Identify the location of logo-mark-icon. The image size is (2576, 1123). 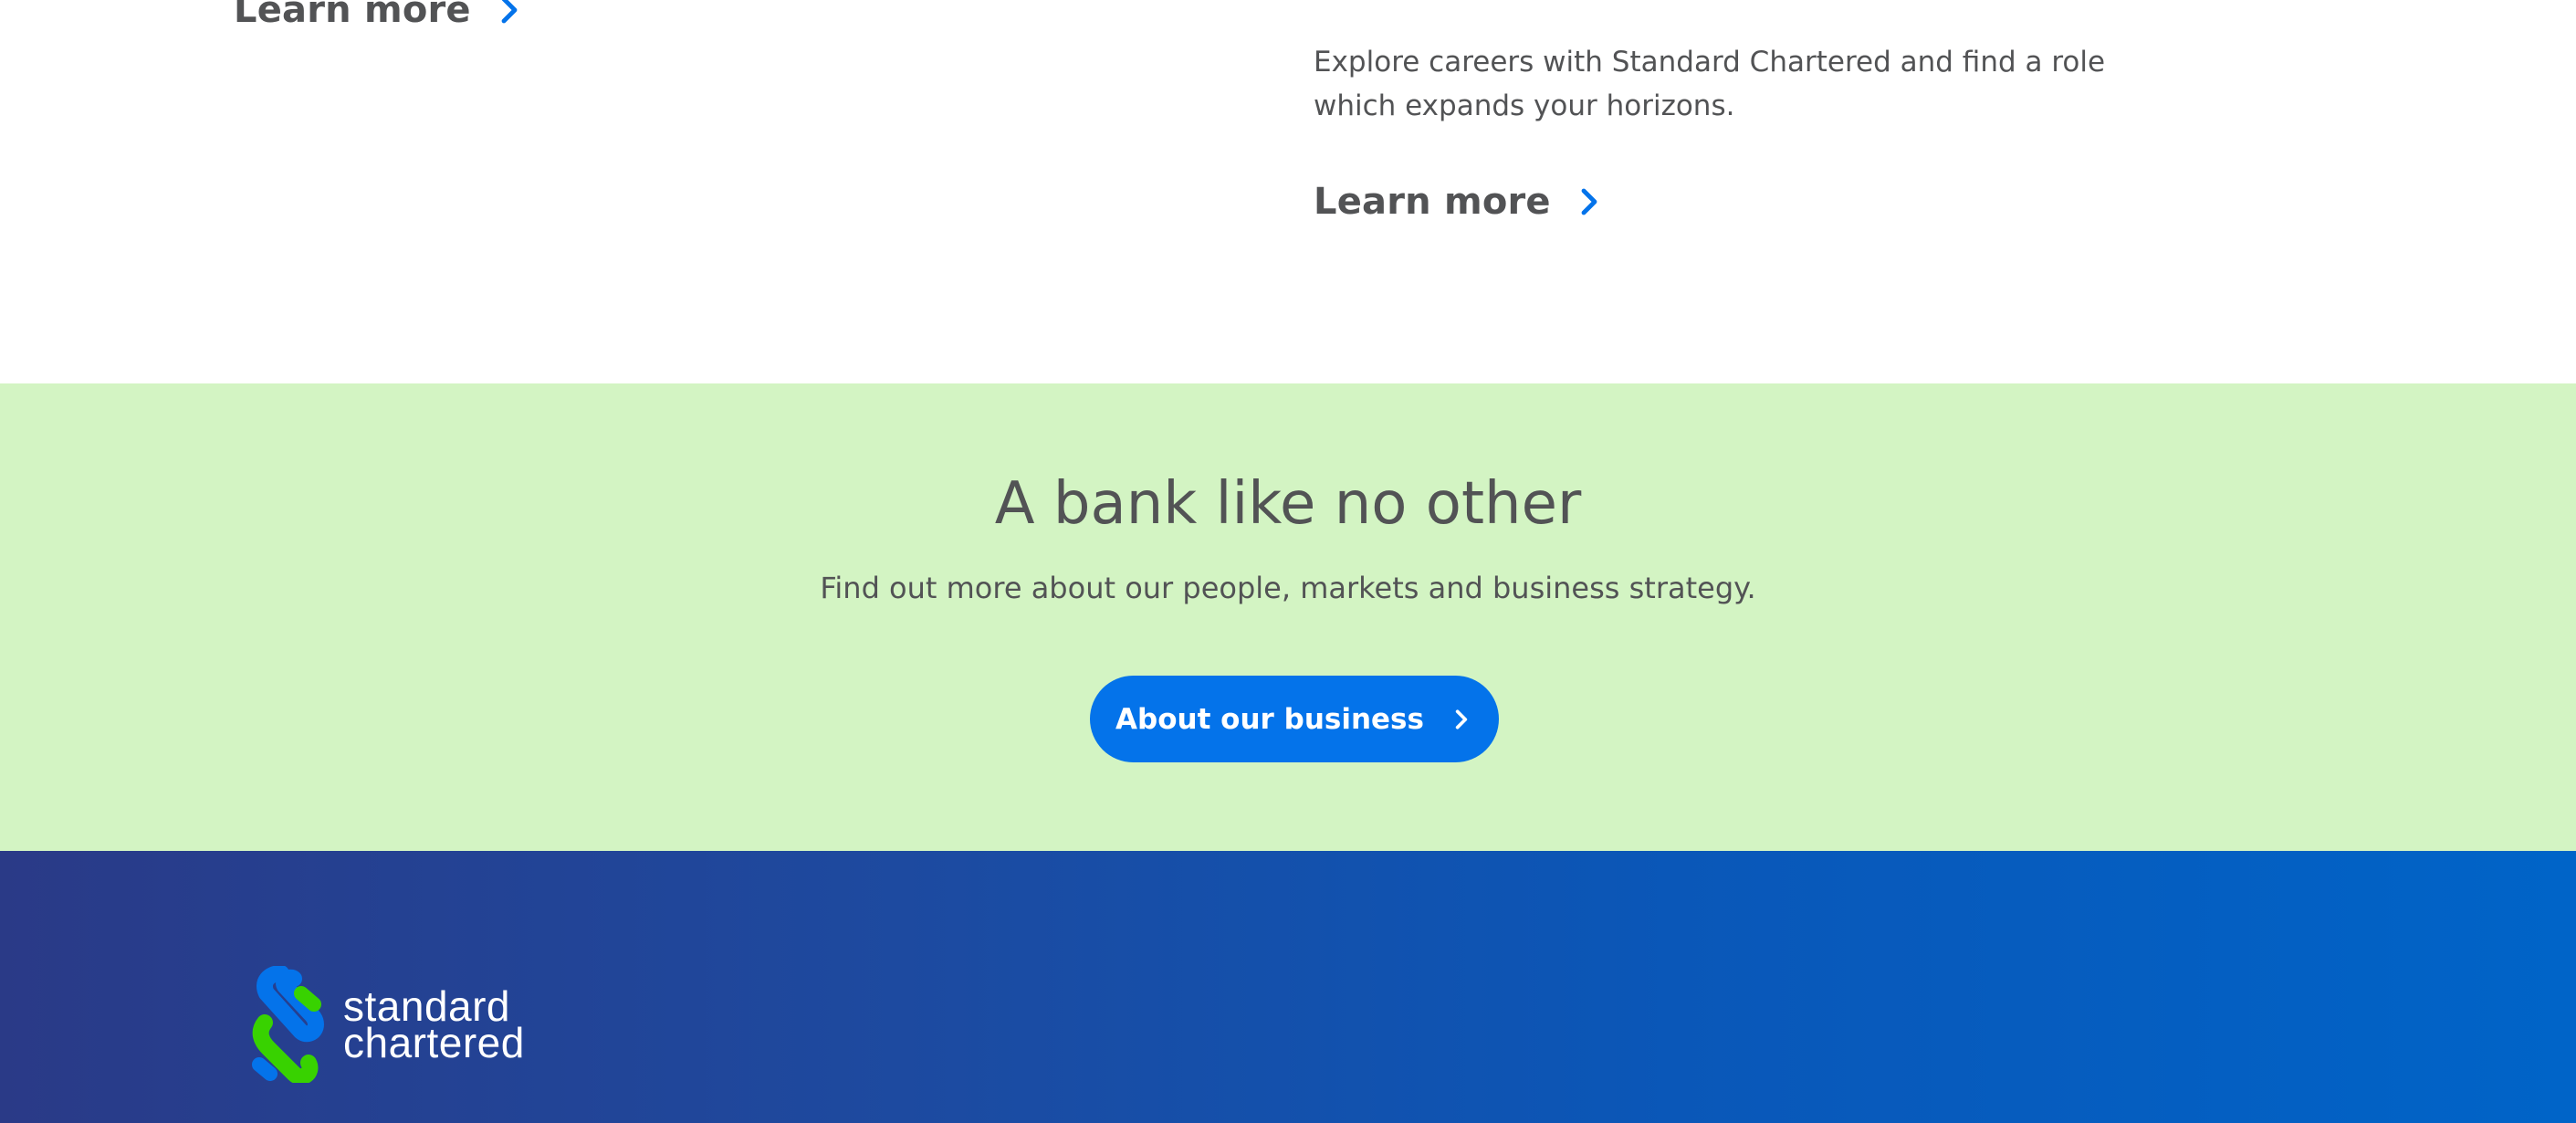
(288, 1024).